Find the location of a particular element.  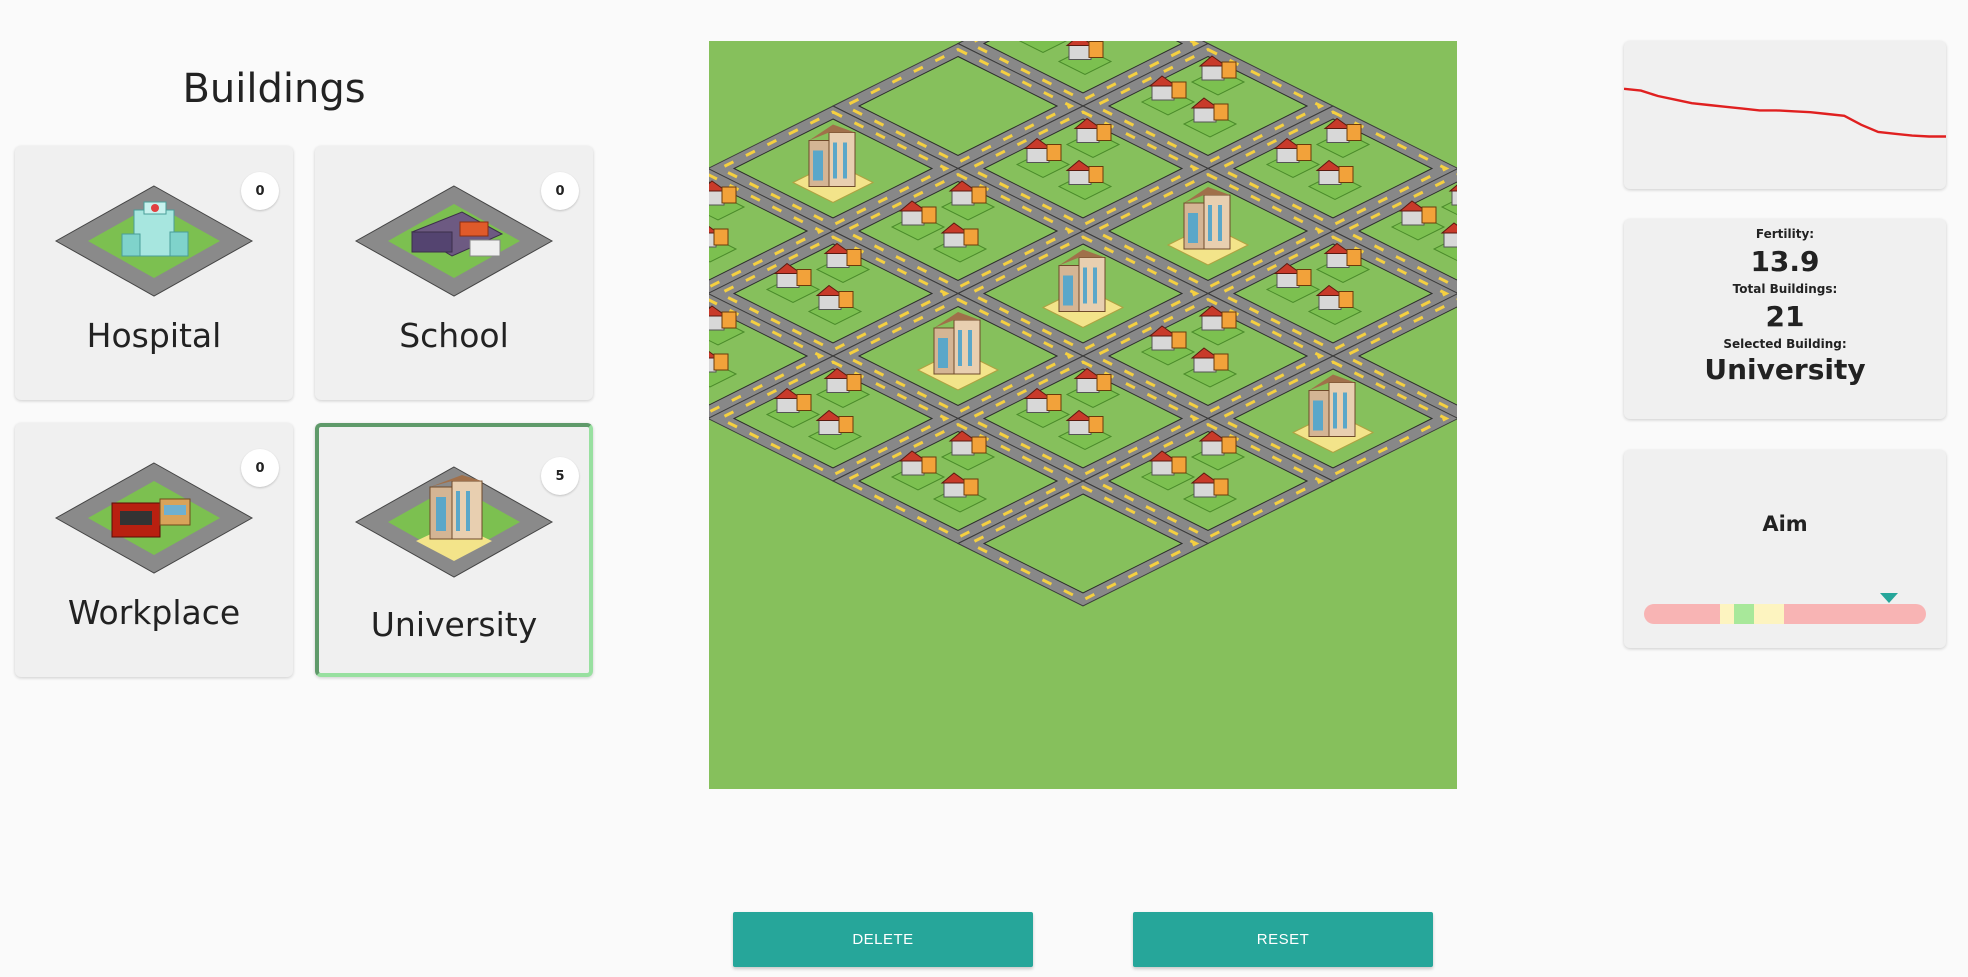

building-card-workplace: 0 Workplace is located at coordinates (154, 550).